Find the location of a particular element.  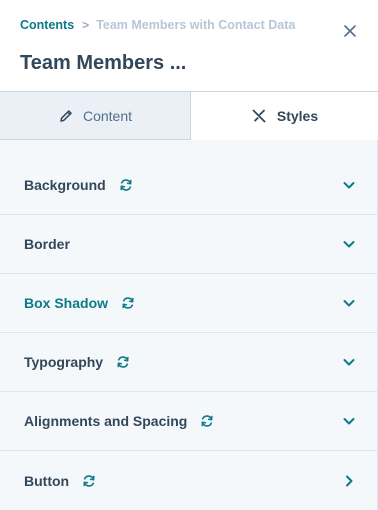

close-icon is located at coordinates (350, 31).